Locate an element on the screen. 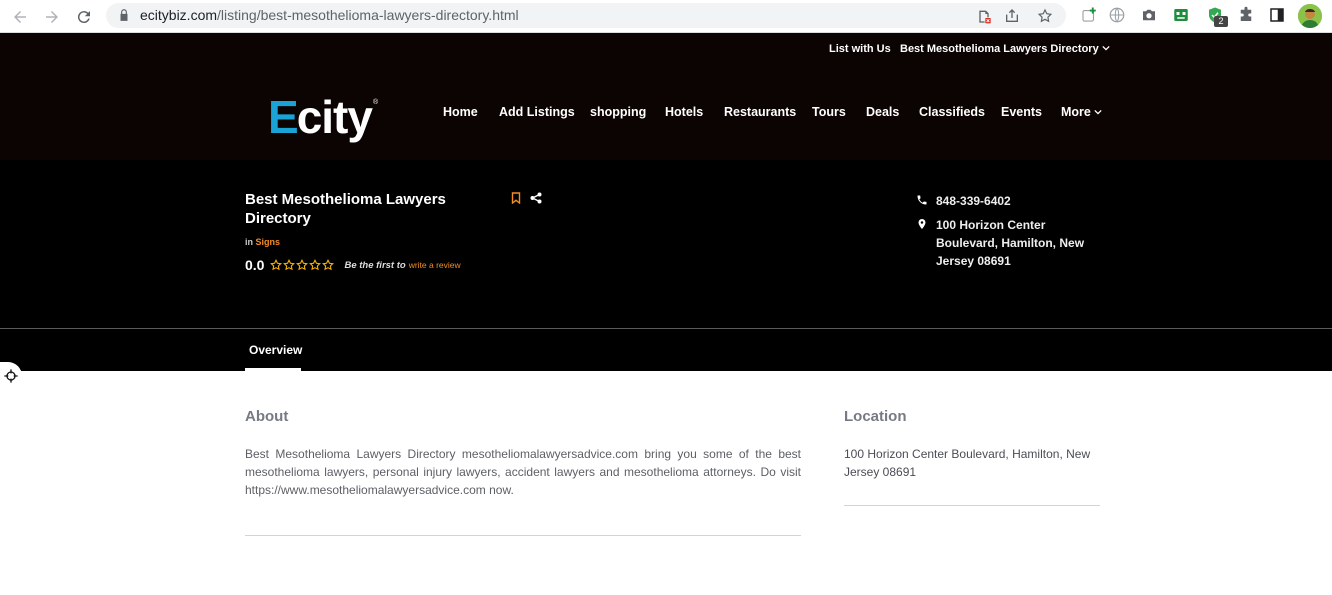 The width and height of the screenshot is (1332, 595). menu-classifieds: Classifieds is located at coordinates (952, 112).